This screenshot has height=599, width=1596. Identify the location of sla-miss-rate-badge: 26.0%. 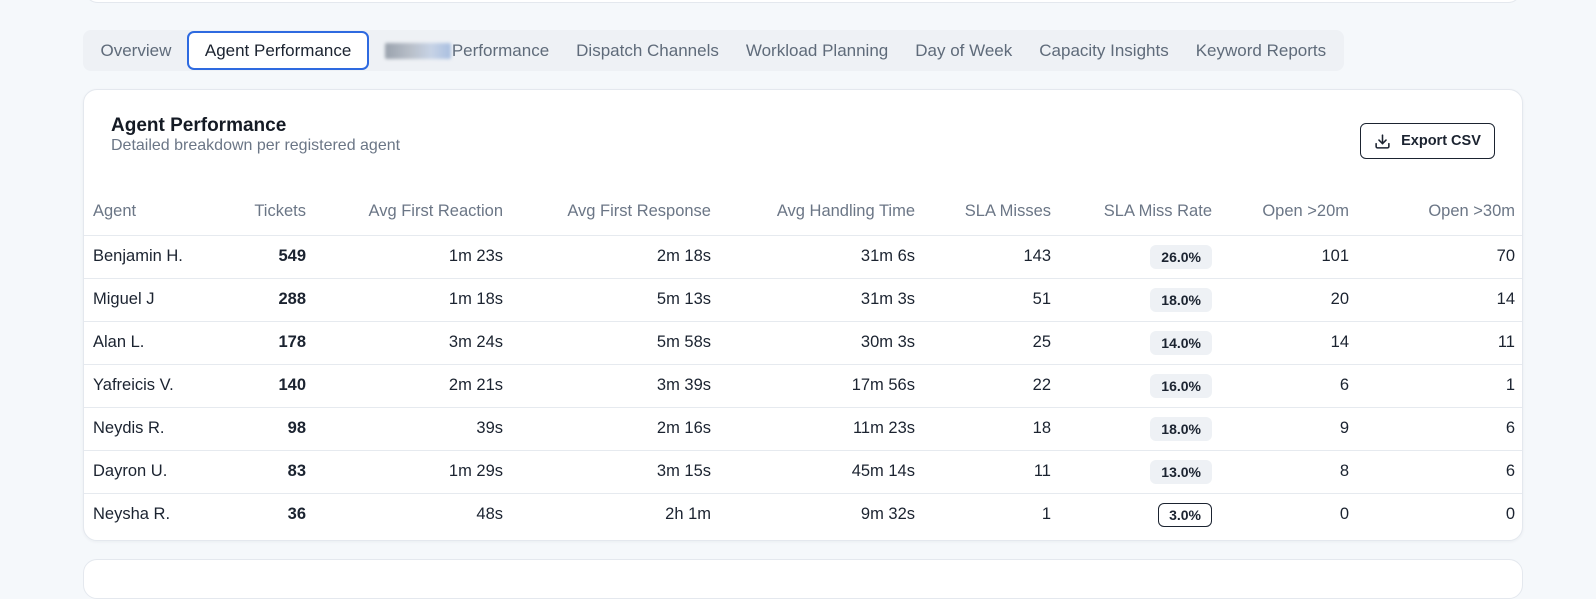
(1181, 256).